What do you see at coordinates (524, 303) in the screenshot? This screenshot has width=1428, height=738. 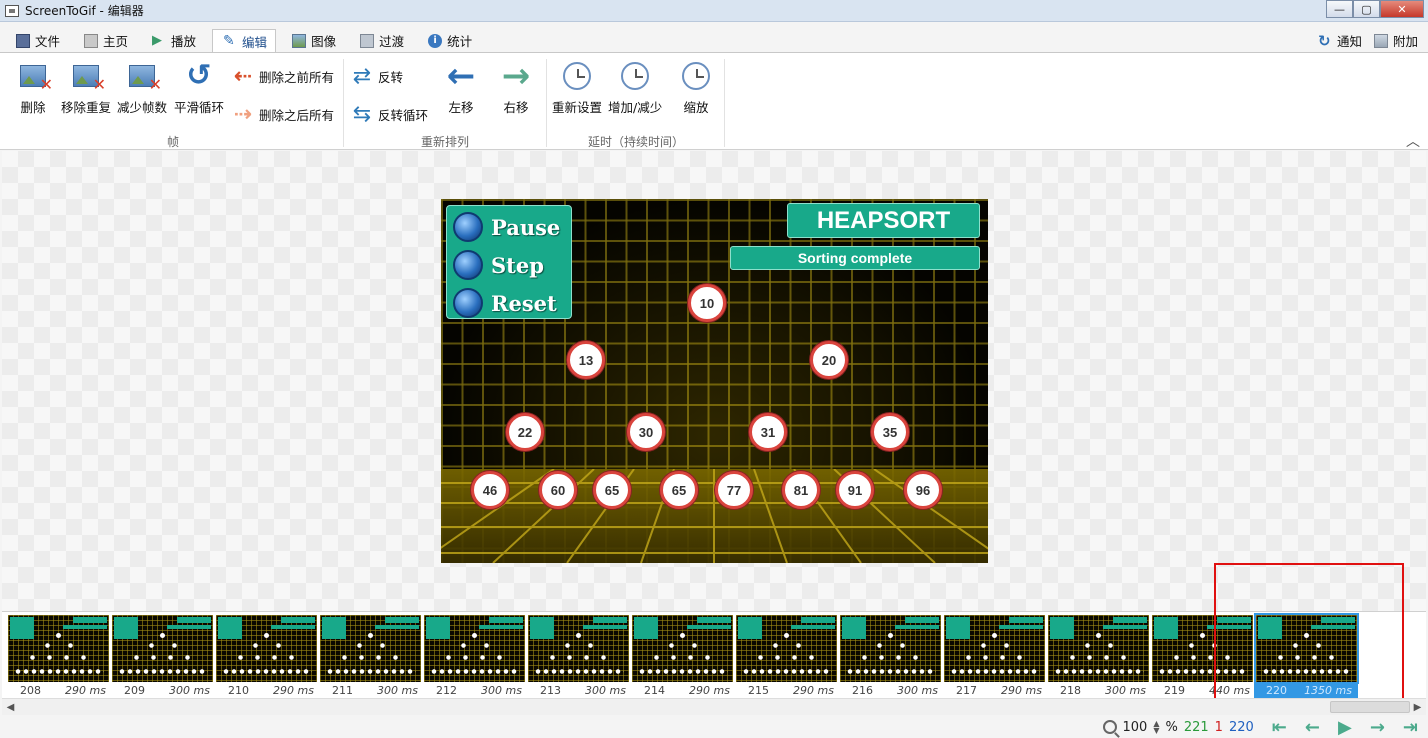 I see `reset-label: Reset` at bounding box center [524, 303].